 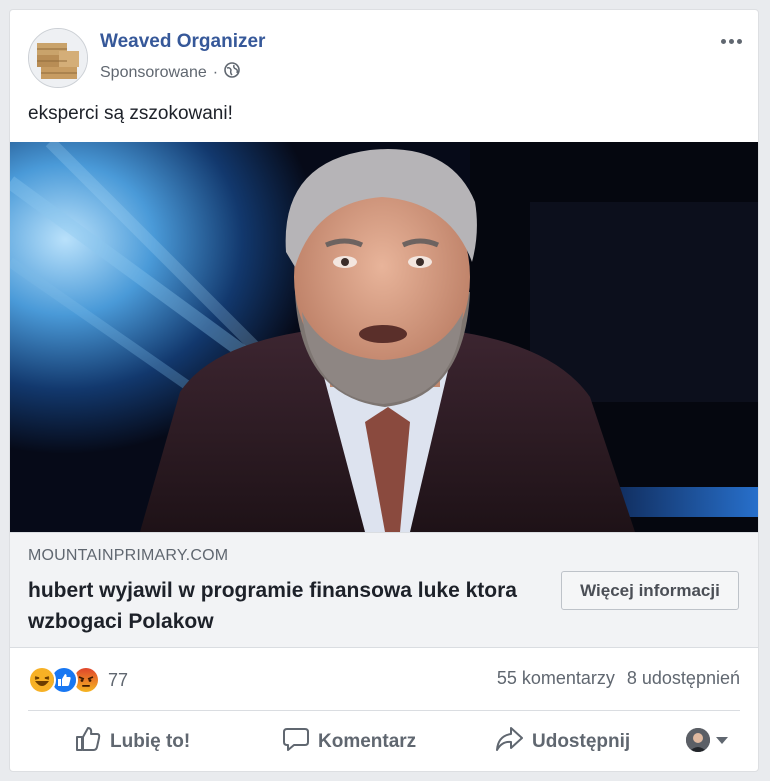 What do you see at coordinates (367, 741) in the screenshot?
I see `comment-label: Komentarz` at bounding box center [367, 741].